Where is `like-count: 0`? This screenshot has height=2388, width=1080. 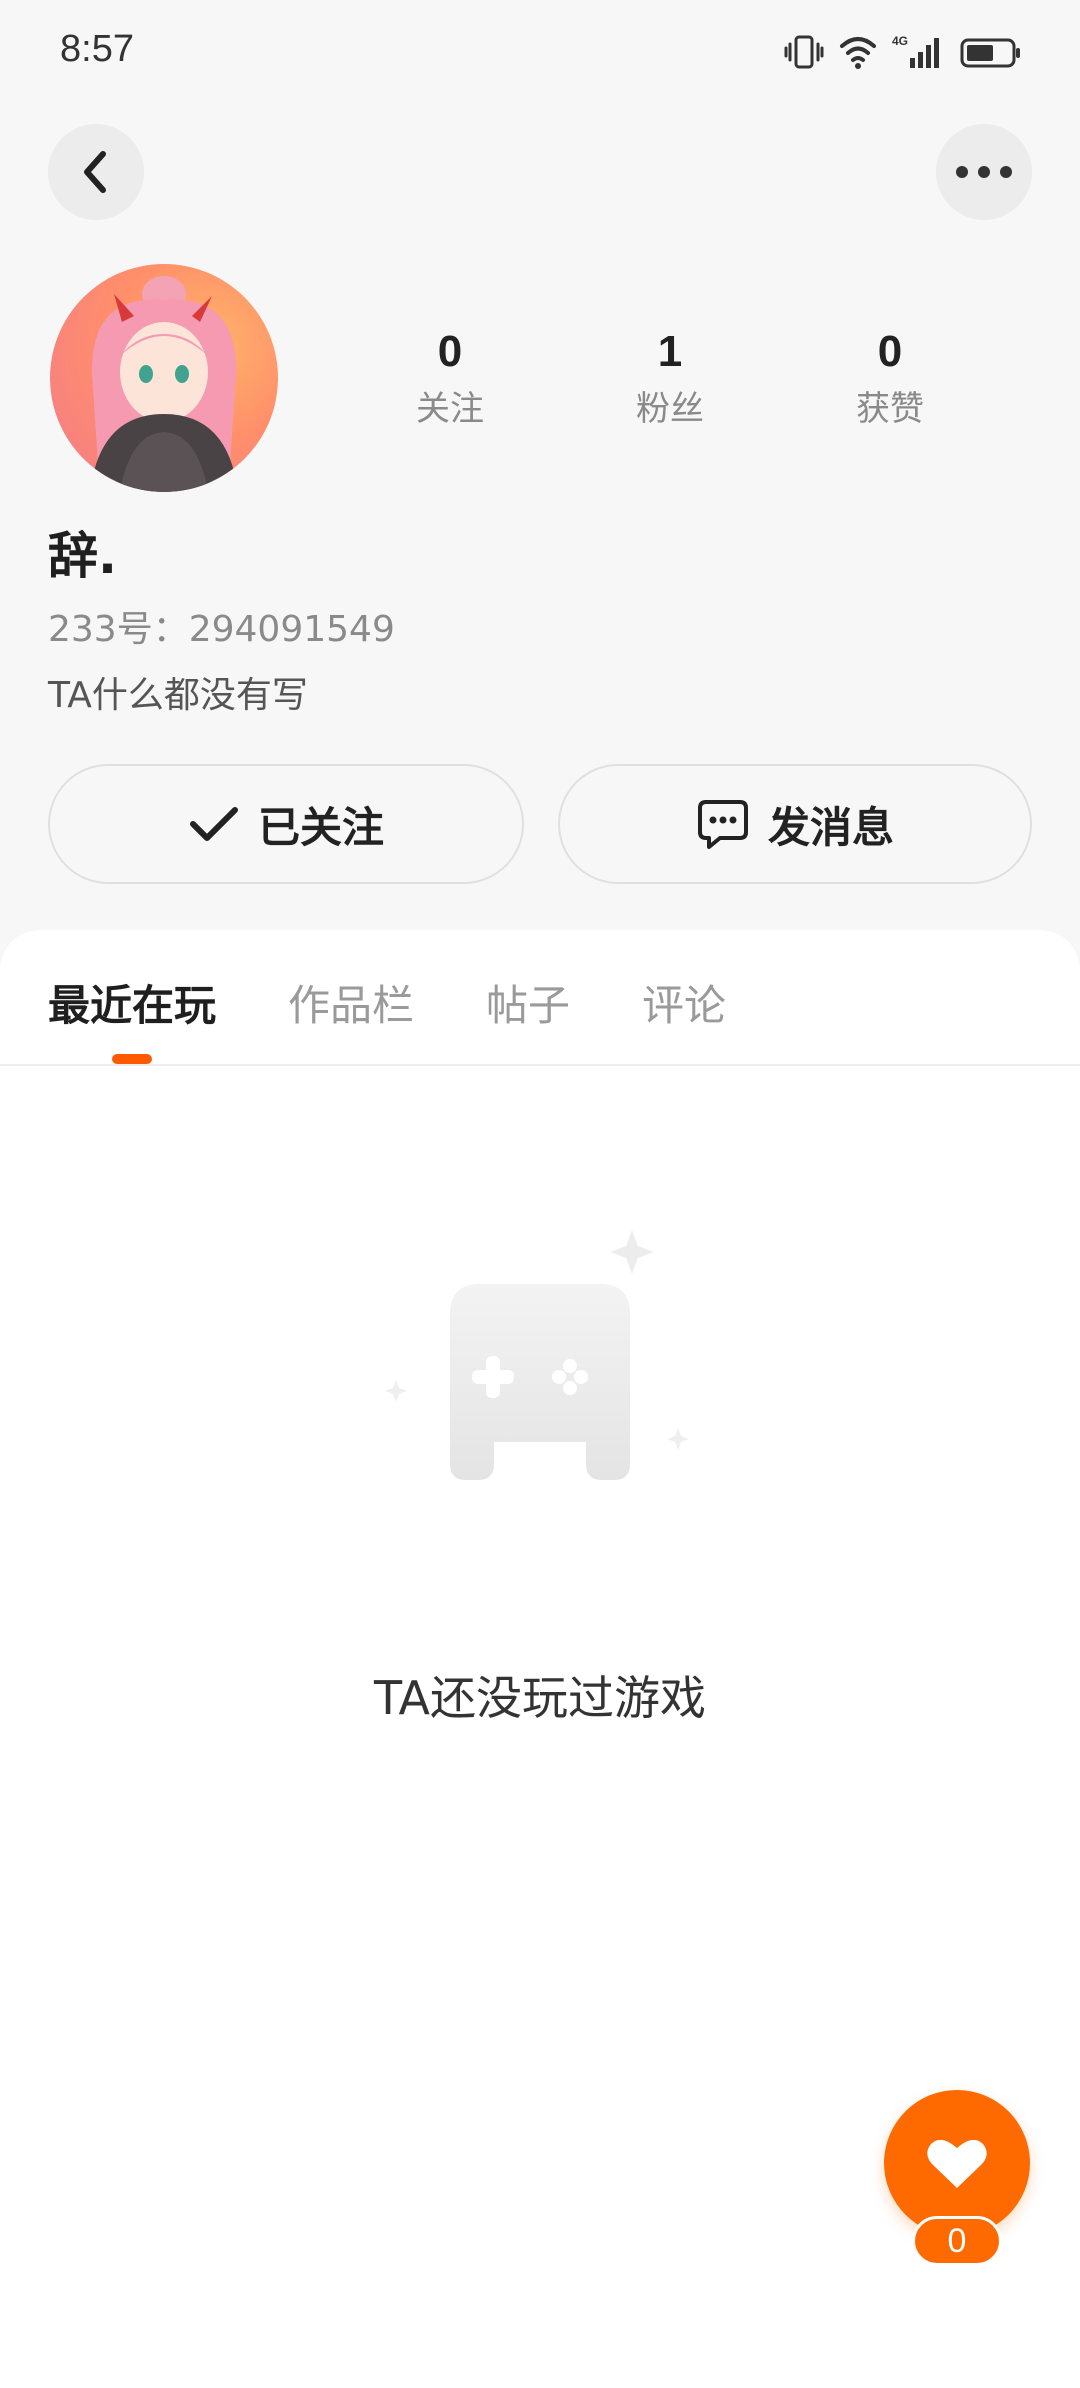
like-count: 0 is located at coordinates (957, 2241).